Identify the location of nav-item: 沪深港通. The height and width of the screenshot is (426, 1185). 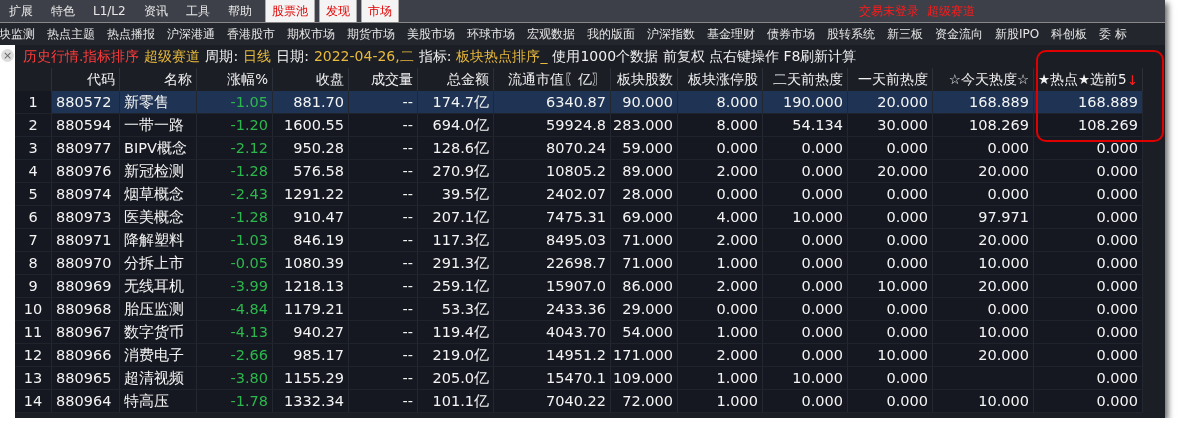
(194, 34).